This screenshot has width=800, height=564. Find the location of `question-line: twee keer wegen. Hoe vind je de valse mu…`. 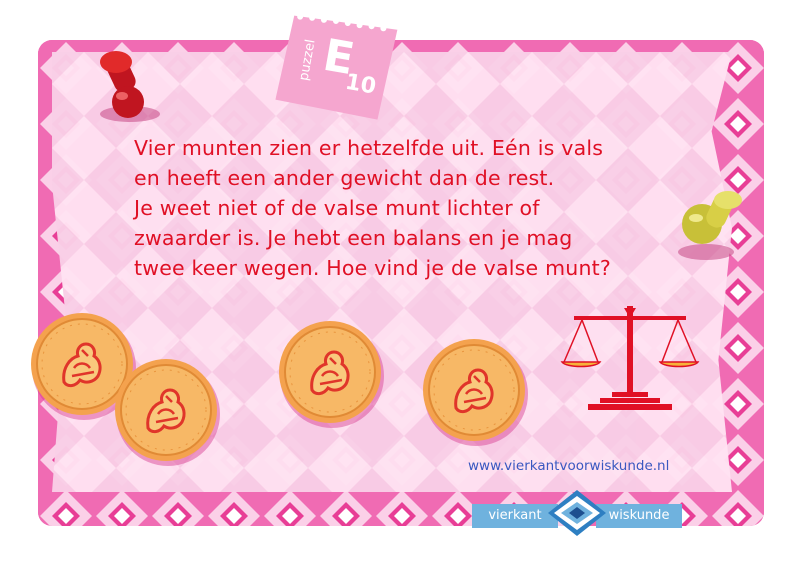

question-line: twee keer wegen. Hoe vind je de valse mu… is located at coordinates (372, 268).